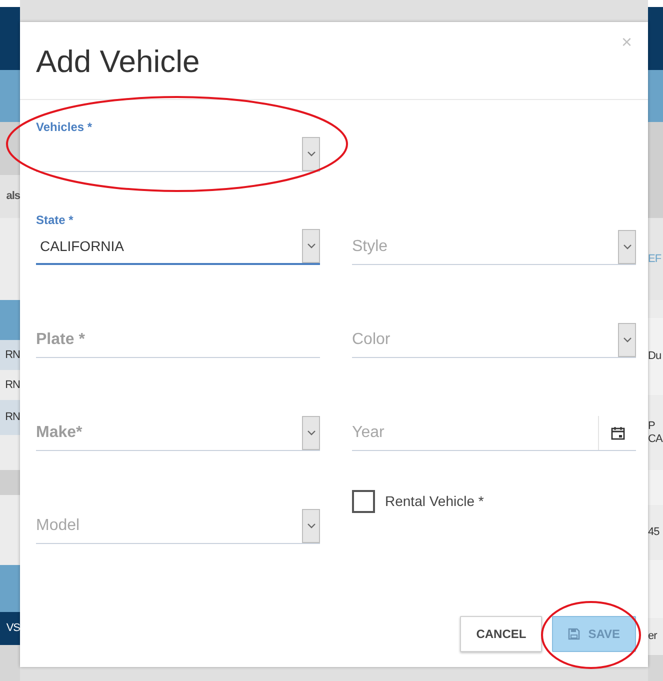 The image size is (663, 681). I want to click on close-button: ×, so click(626, 42).